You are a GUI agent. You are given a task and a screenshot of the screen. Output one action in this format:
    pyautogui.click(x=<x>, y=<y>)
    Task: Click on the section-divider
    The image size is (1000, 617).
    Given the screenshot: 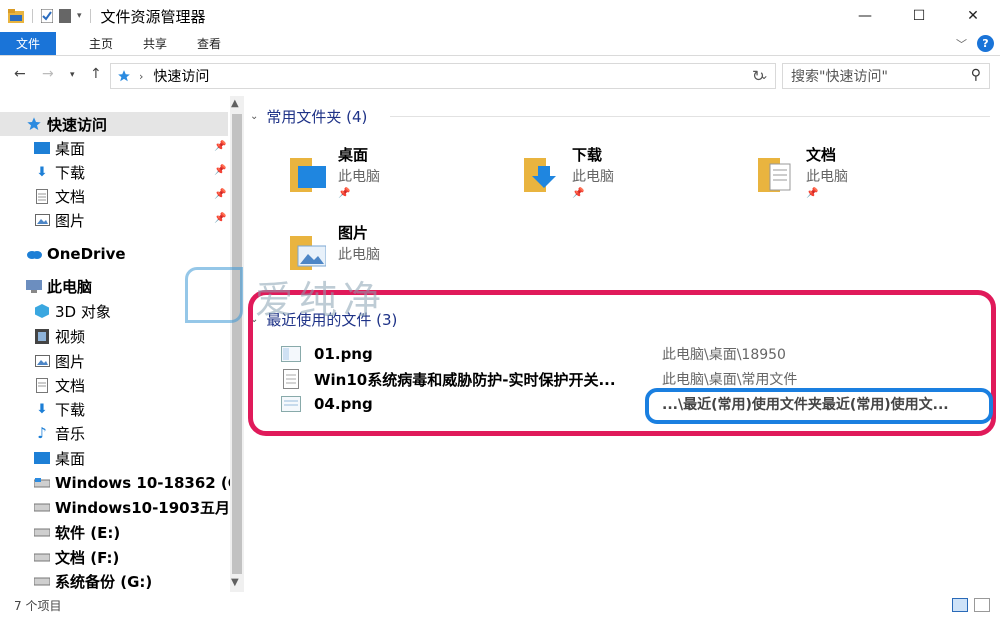 What is the action you would take?
    pyautogui.click(x=690, y=116)
    